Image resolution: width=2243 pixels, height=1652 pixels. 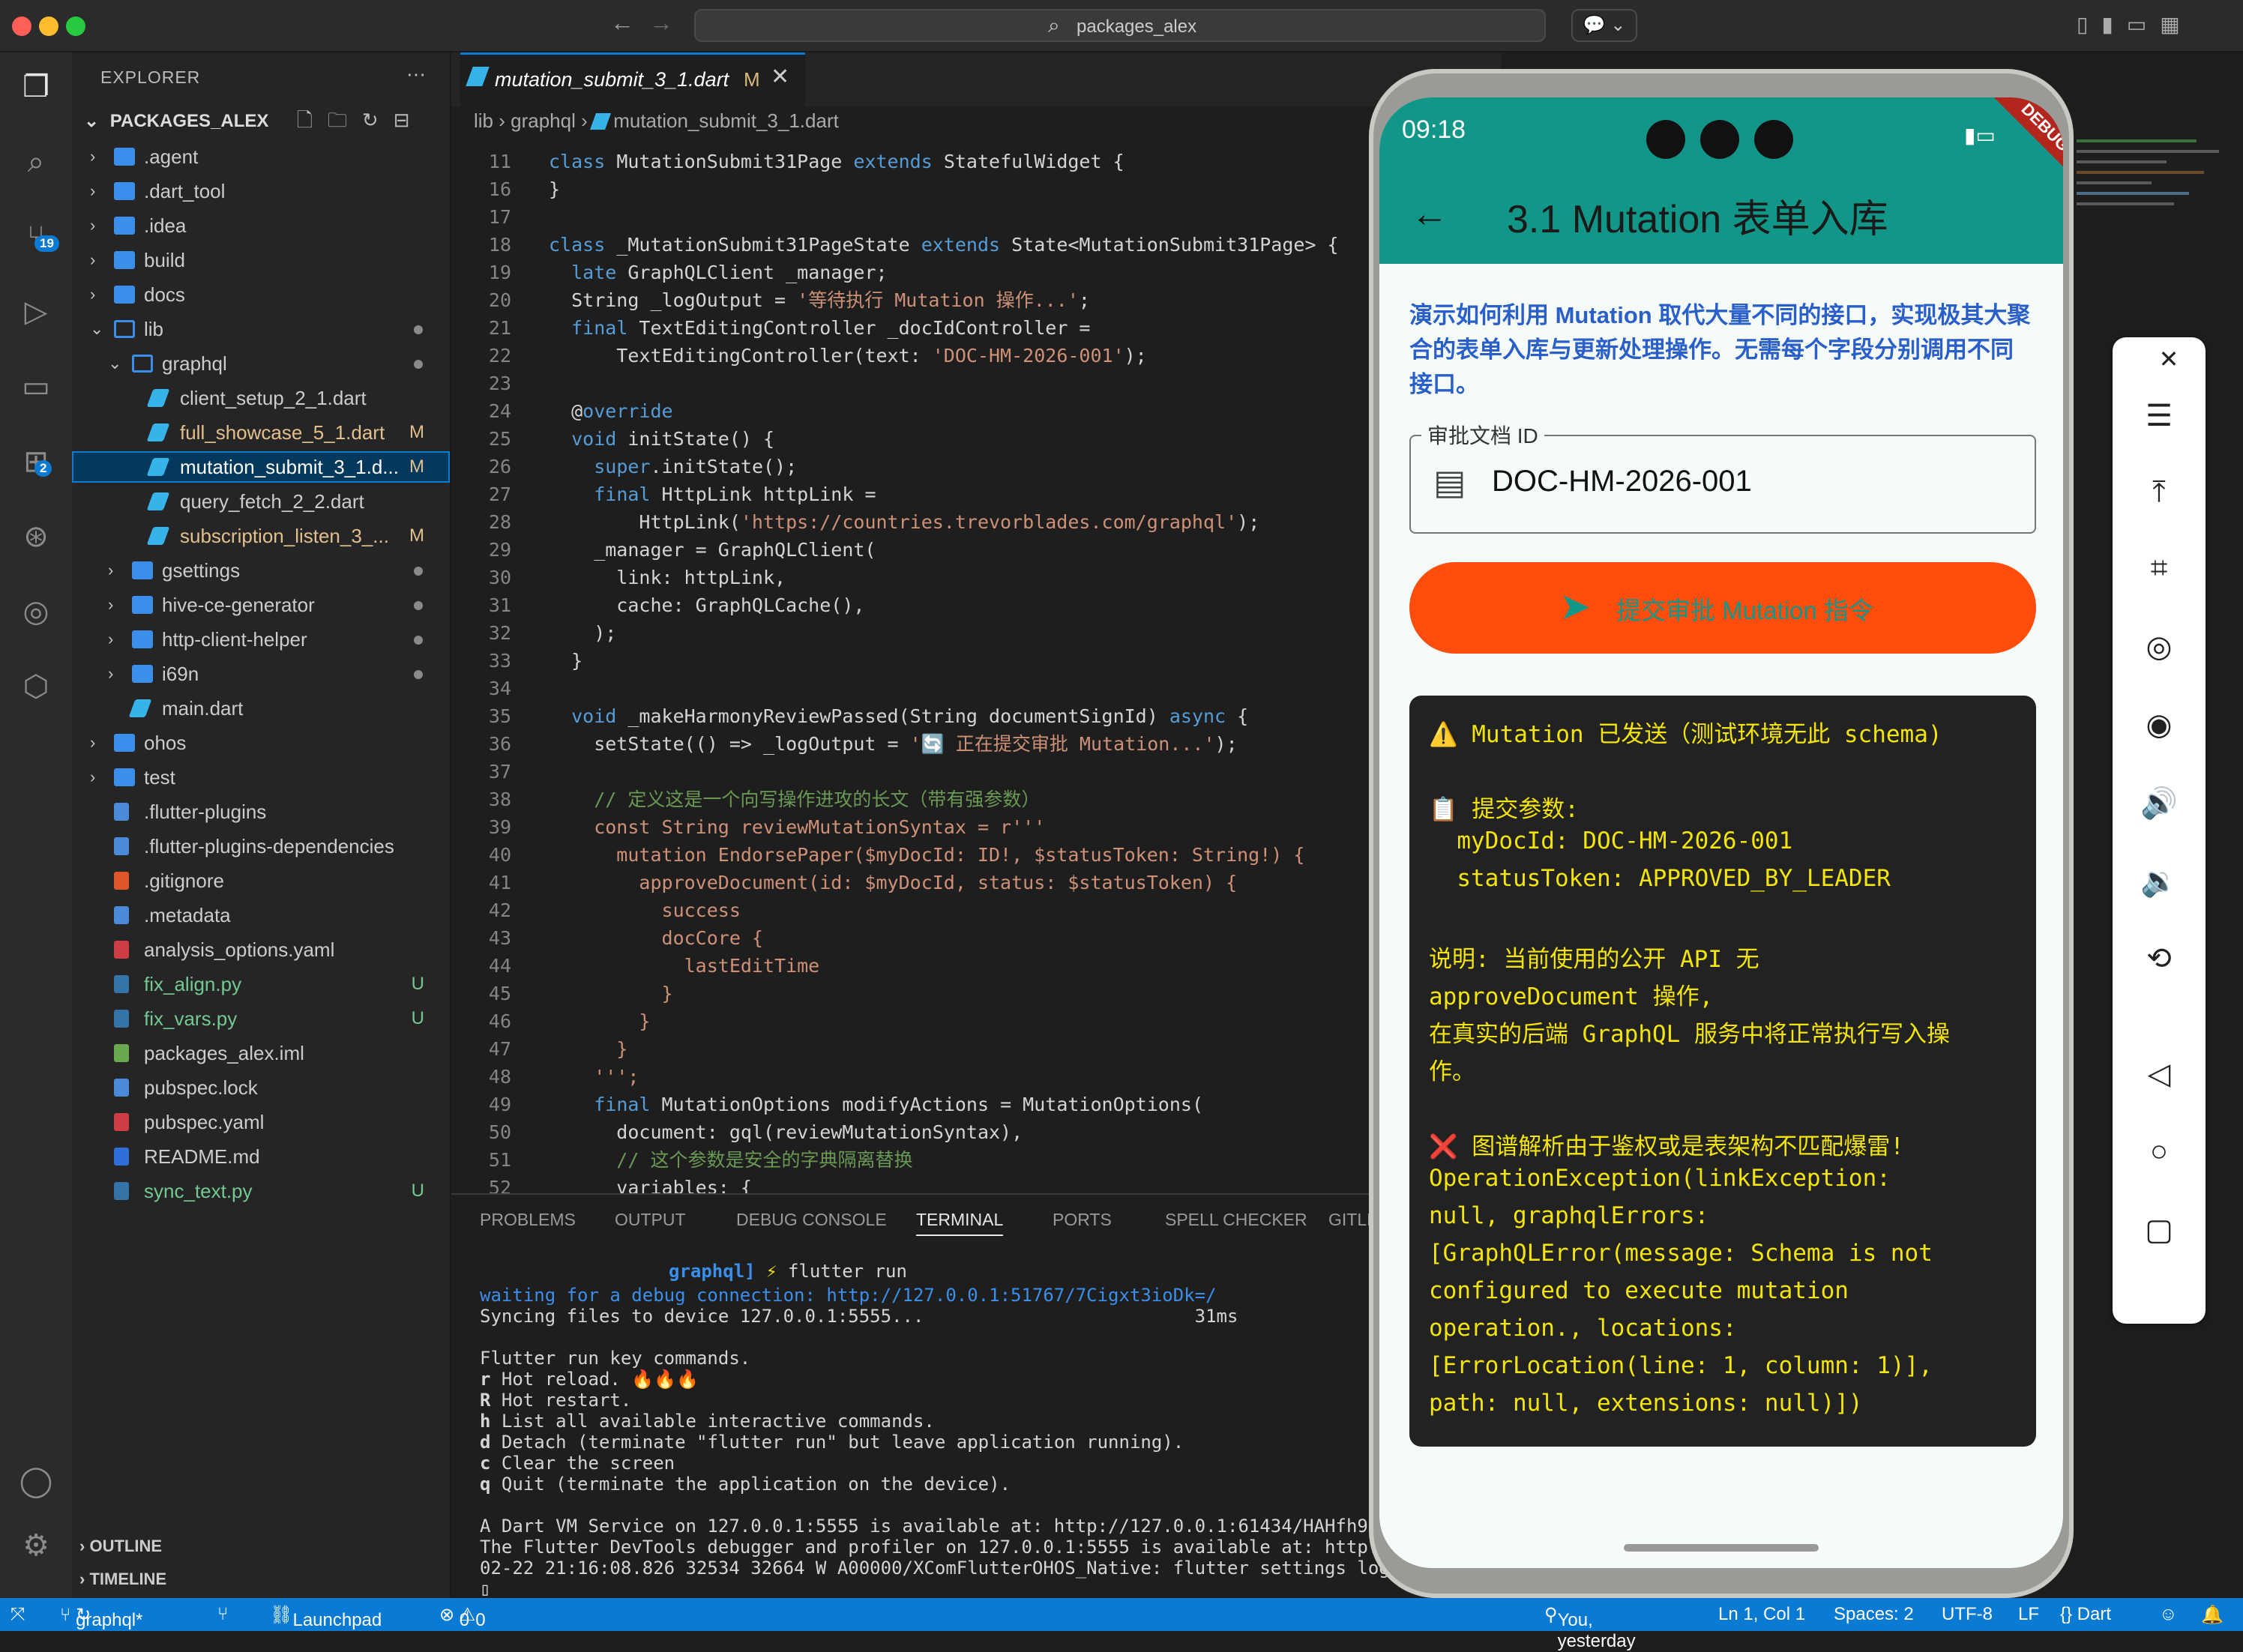 What do you see at coordinates (35, 536) in the screenshot?
I see `git-graph-icon: ⊛` at bounding box center [35, 536].